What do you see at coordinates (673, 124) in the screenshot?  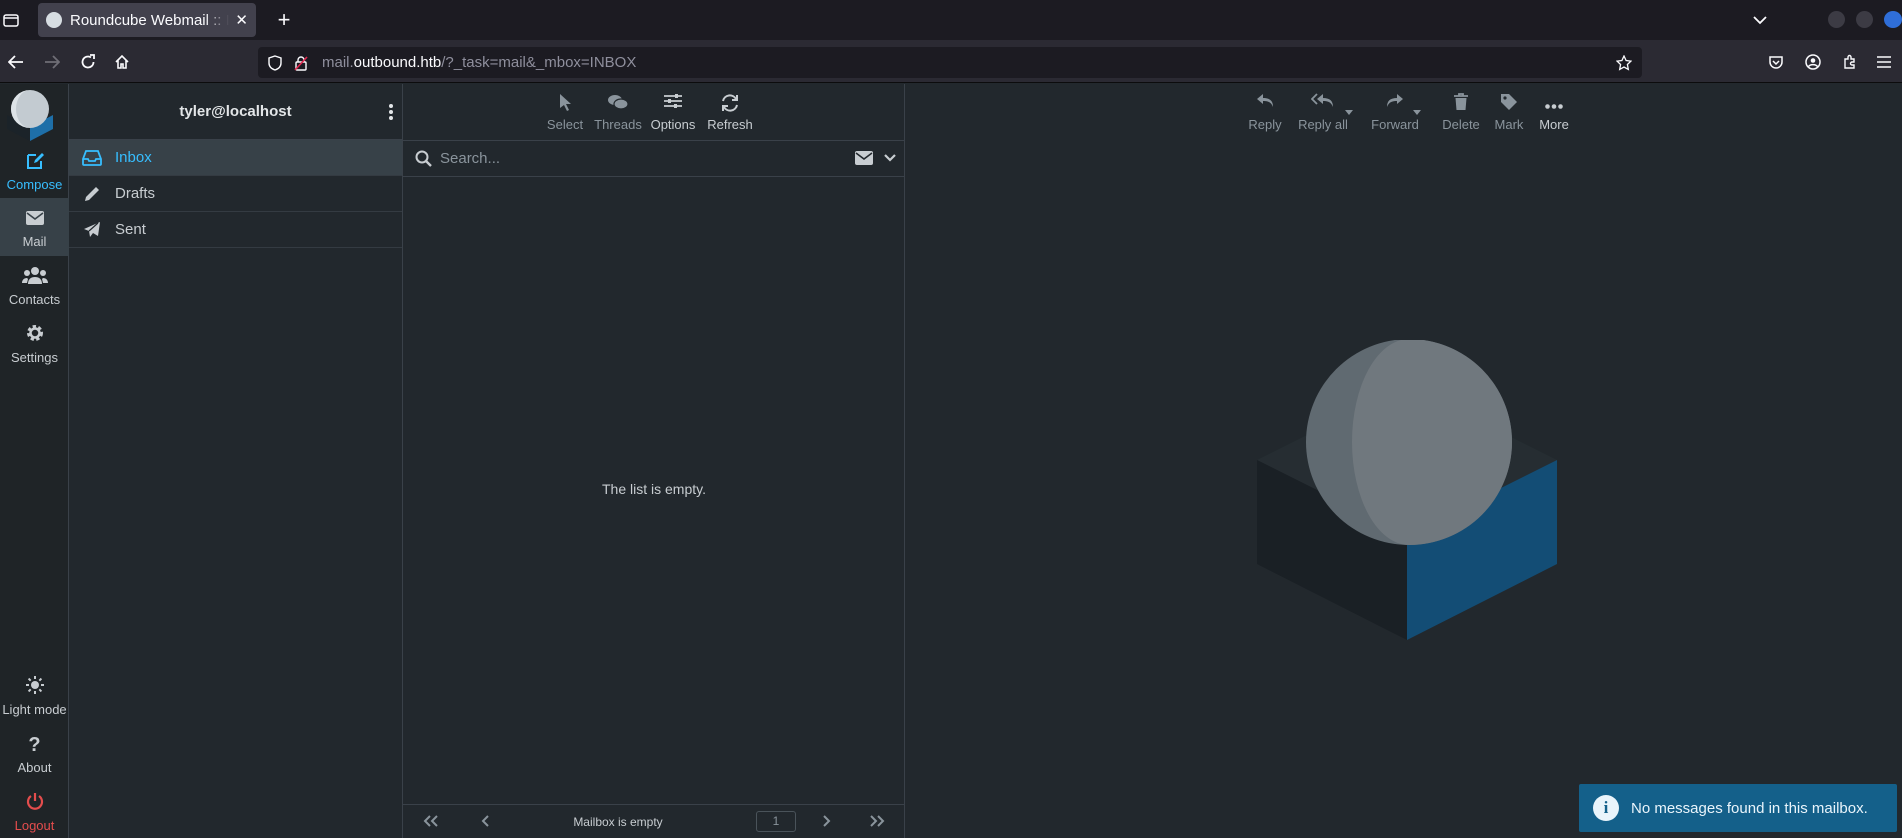 I see `options-label: Options` at bounding box center [673, 124].